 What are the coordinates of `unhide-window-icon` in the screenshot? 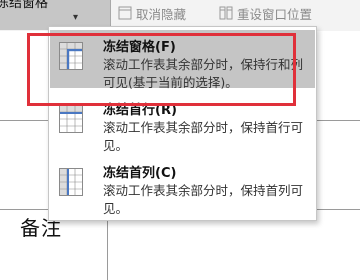 It's located at (125, 13).